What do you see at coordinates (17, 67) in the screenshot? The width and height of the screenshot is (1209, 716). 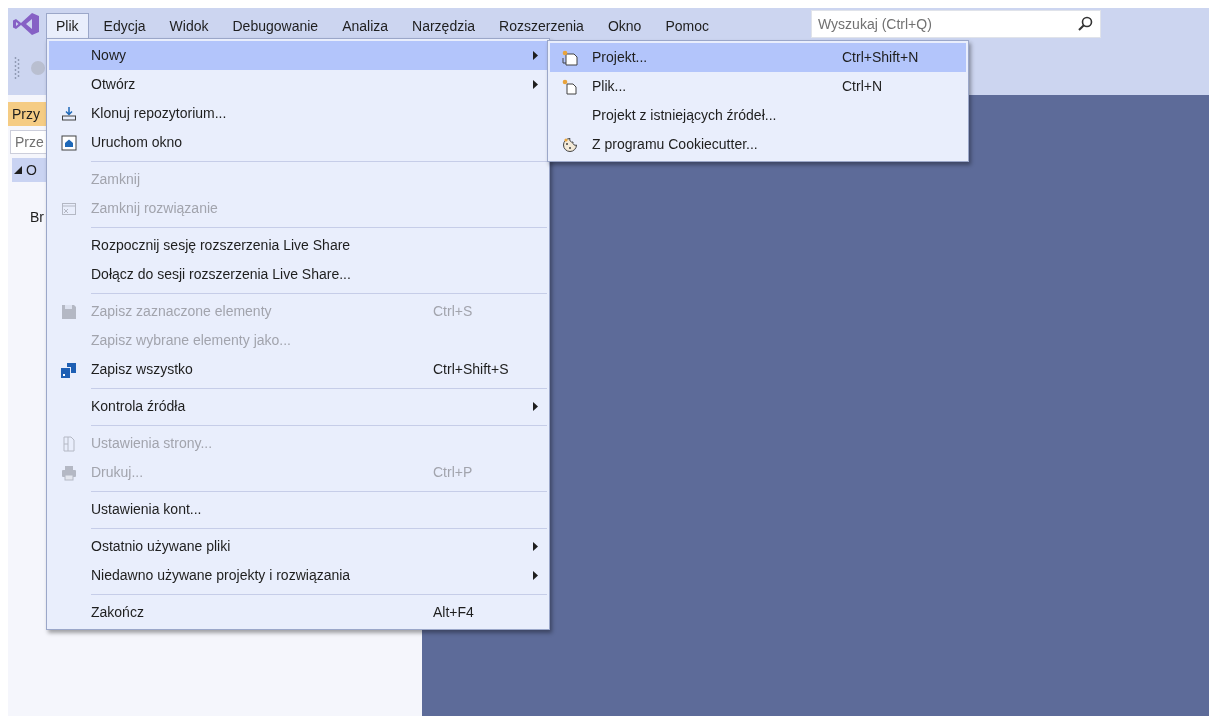 I see `toolbar-grip-icon` at bounding box center [17, 67].